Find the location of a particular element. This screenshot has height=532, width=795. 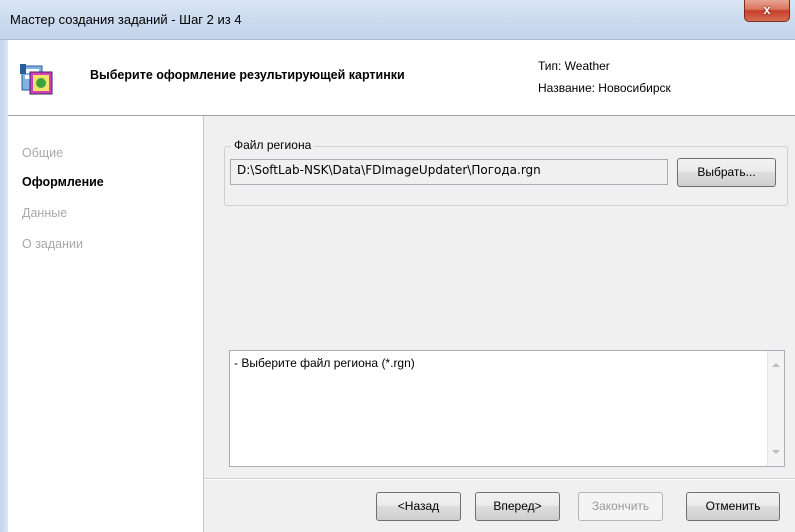

next-button: Вперед> is located at coordinates (517, 506).